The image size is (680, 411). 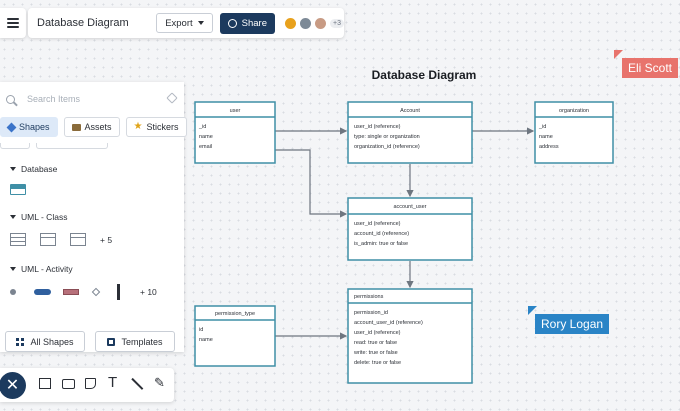 What do you see at coordinates (387, 137) in the screenshot?
I see `table-field: type: single or organization` at bounding box center [387, 137].